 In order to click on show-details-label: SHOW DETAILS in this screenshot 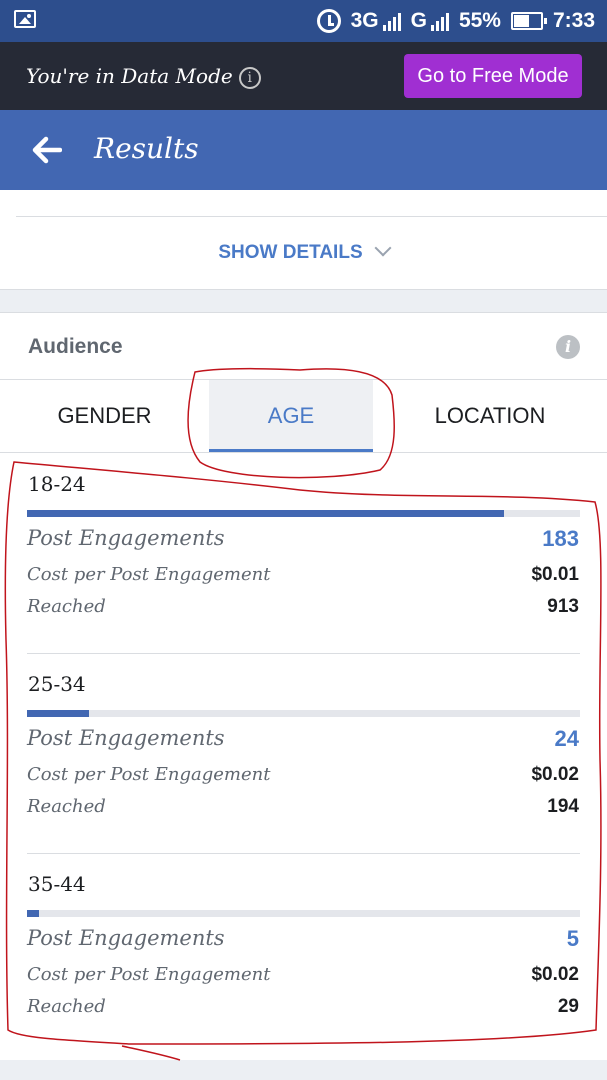, I will do `click(290, 252)`.